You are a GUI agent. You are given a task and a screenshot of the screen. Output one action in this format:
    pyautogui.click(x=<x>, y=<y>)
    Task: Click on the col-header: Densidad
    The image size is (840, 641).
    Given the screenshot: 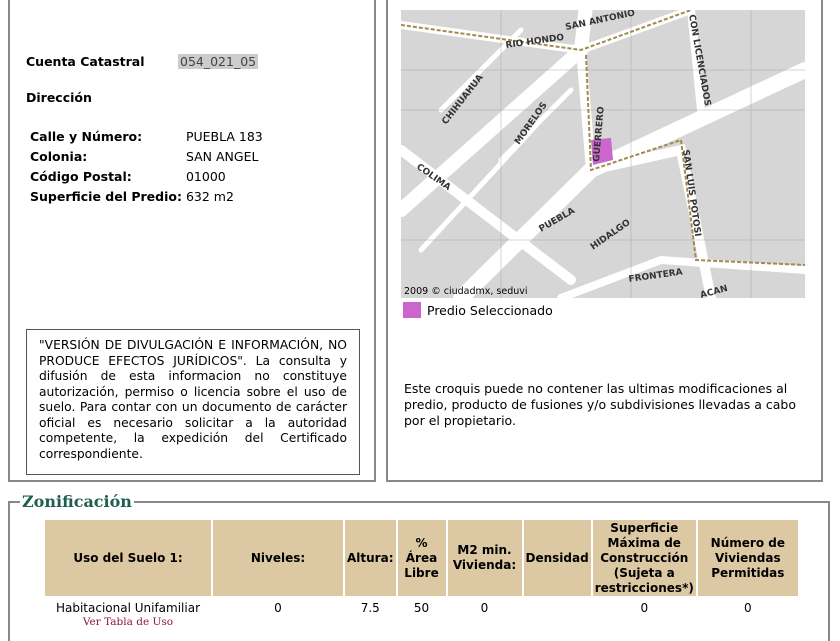 What is the action you would take?
    pyautogui.click(x=557, y=558)
    